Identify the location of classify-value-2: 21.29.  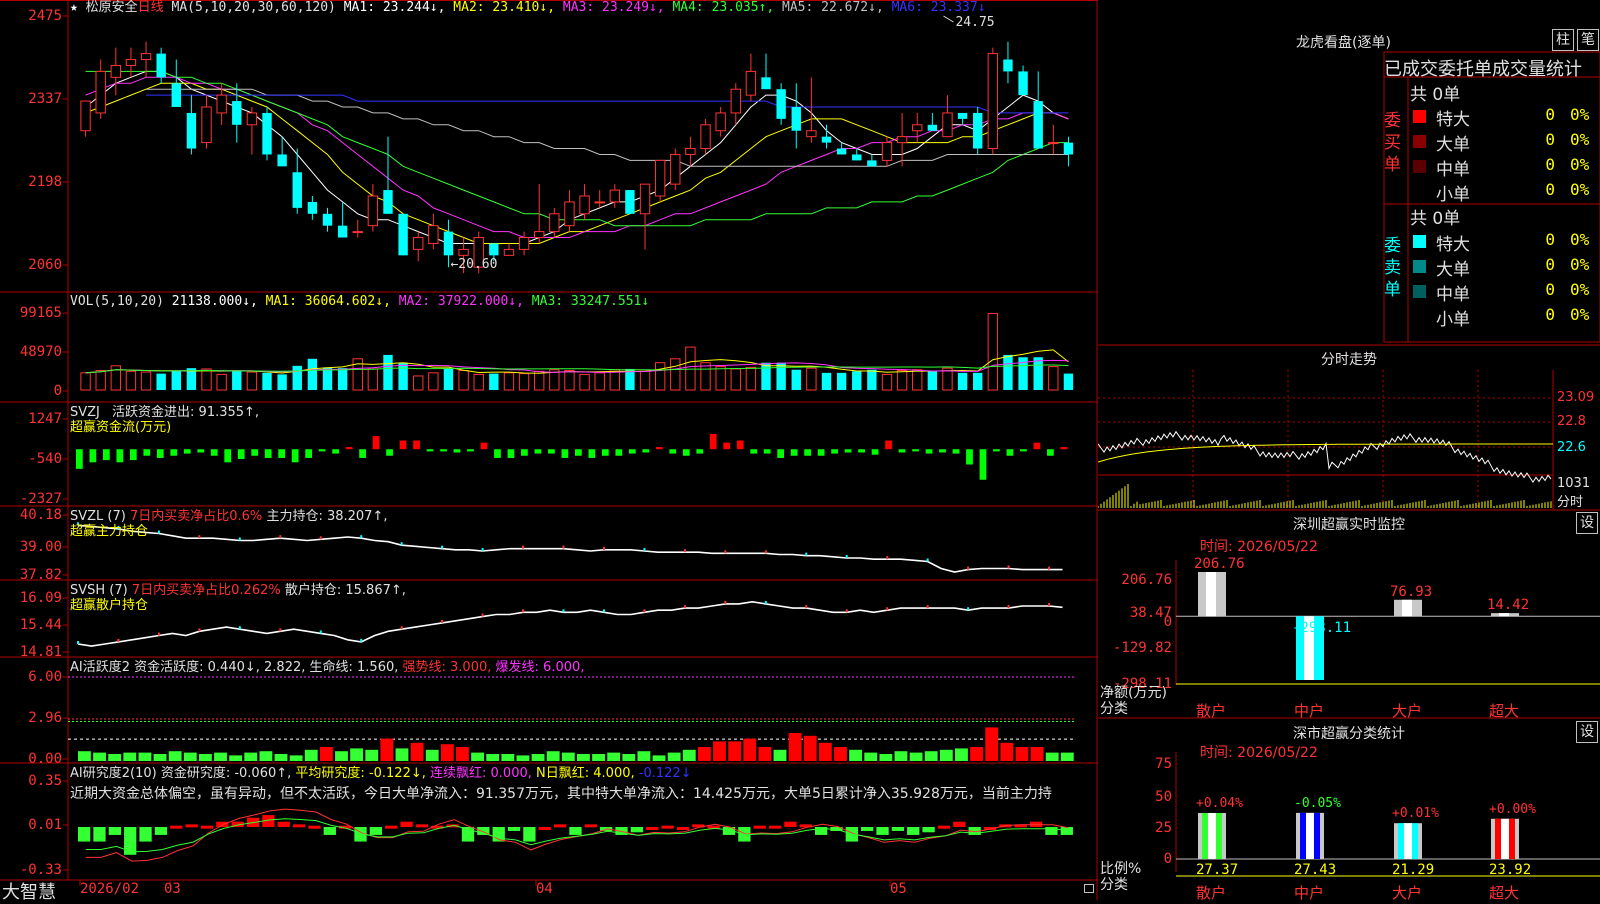
(1413, 870).